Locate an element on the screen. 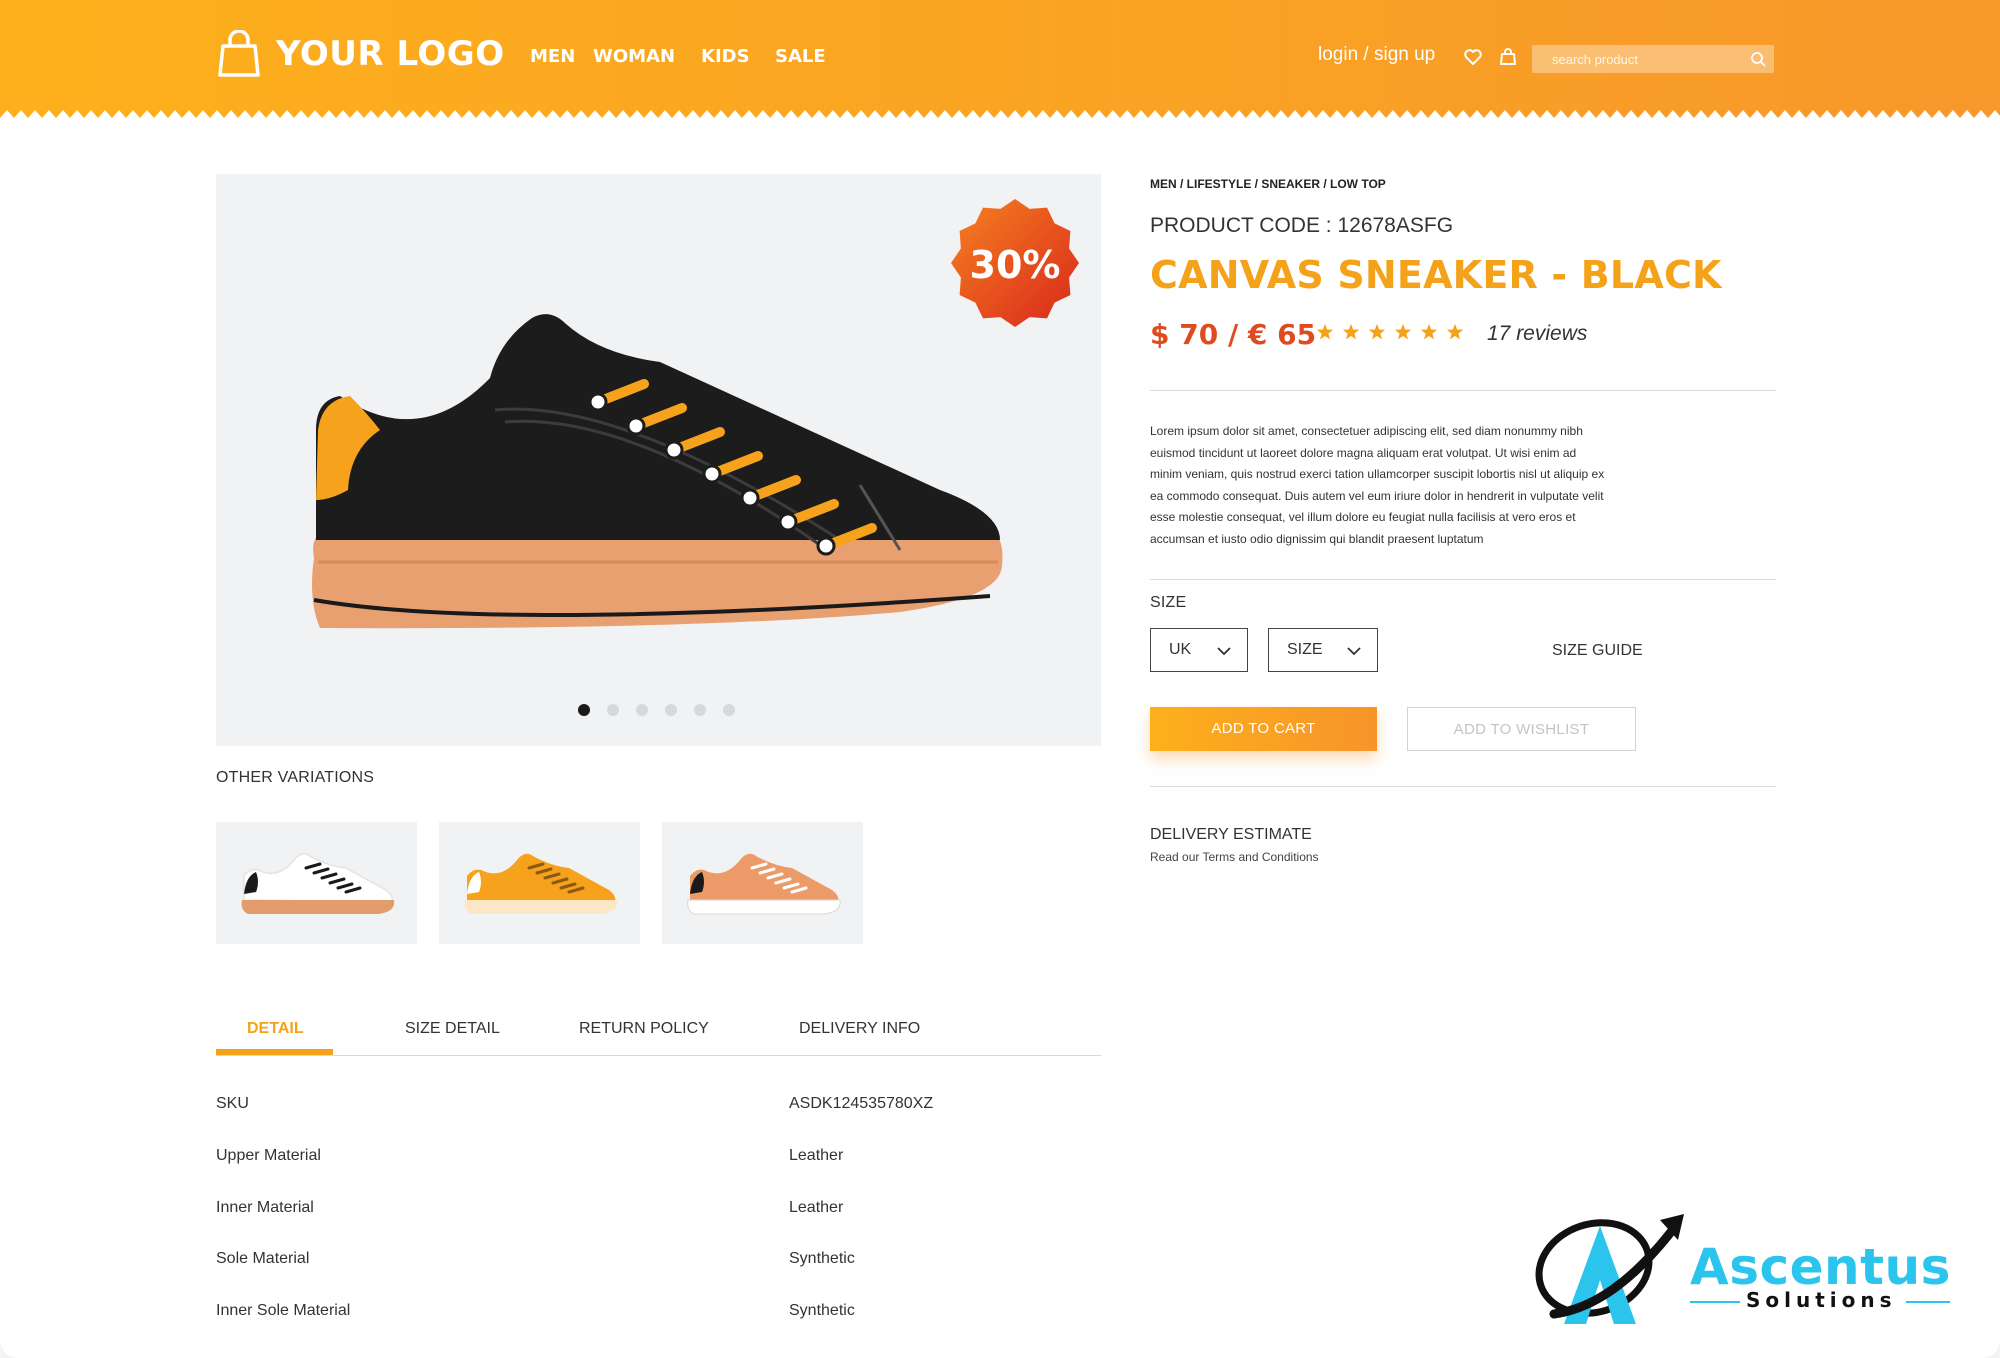 The width and height of the screenshot is (2000, 1358). add-to-wishlist-button: ADD TO WISHLIST is located at coordinates (1521, 729).